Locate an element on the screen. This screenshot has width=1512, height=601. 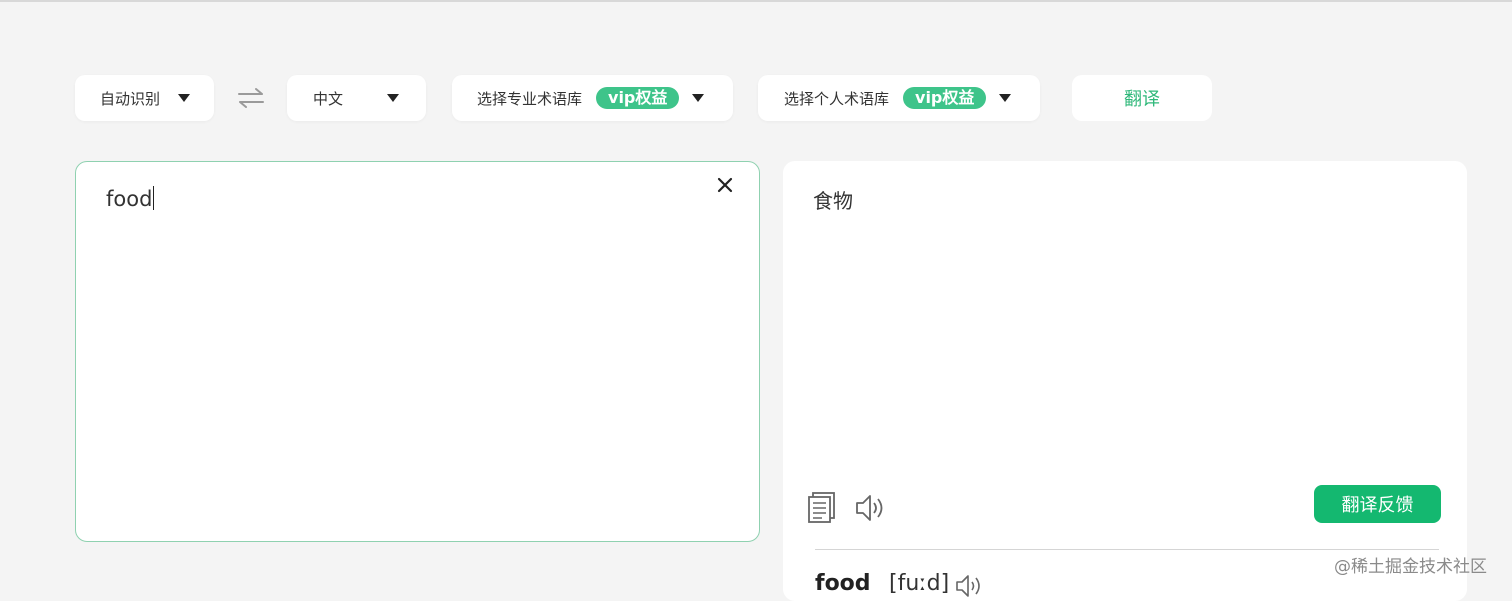
copy-icon is located at coordinates (822, 507).